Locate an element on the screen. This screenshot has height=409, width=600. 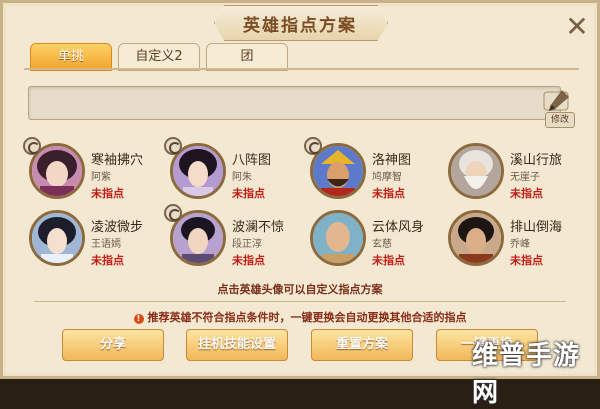
share-button: 分享 is located at coordinates (113, 345).